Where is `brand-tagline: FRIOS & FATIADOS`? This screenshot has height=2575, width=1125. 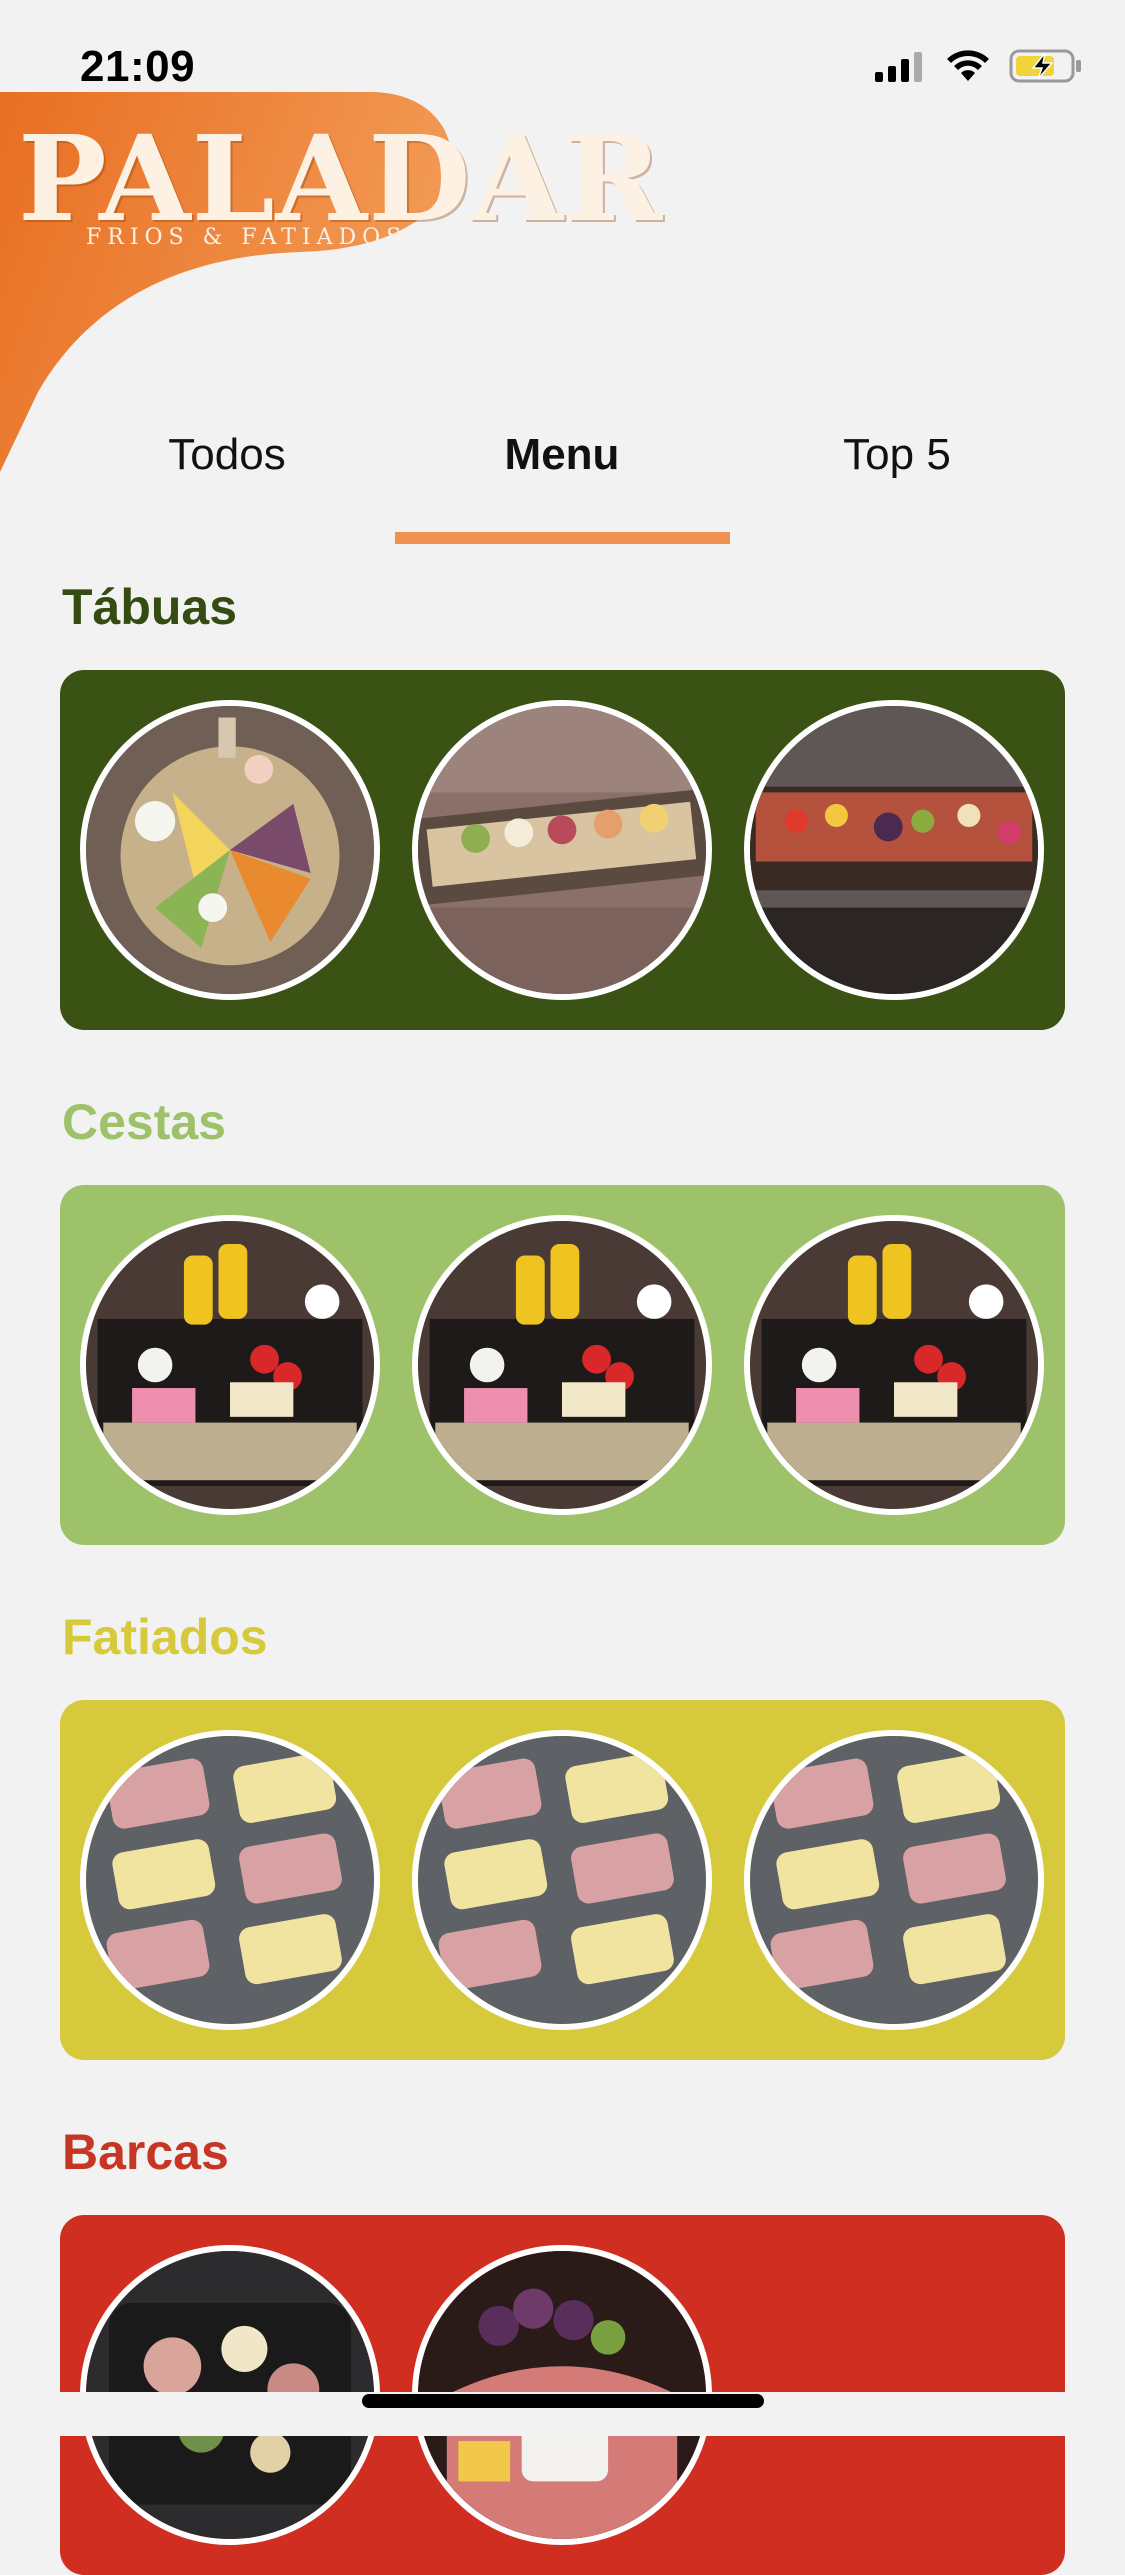
brand-tagline: FRIOS & FATIADOS is located at coordinates (247, 237).